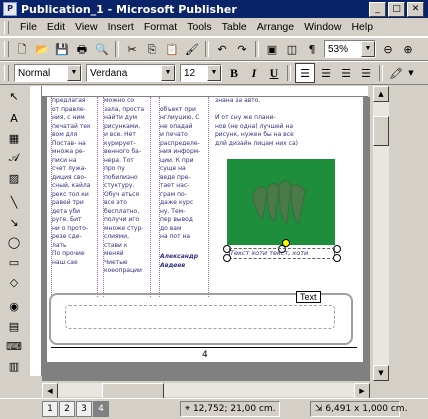 The height and width of the screenshot is (419, 428). Describe the element at coordinates (204, 347) in the screenshot. I see `page-bottom-line` at that location.